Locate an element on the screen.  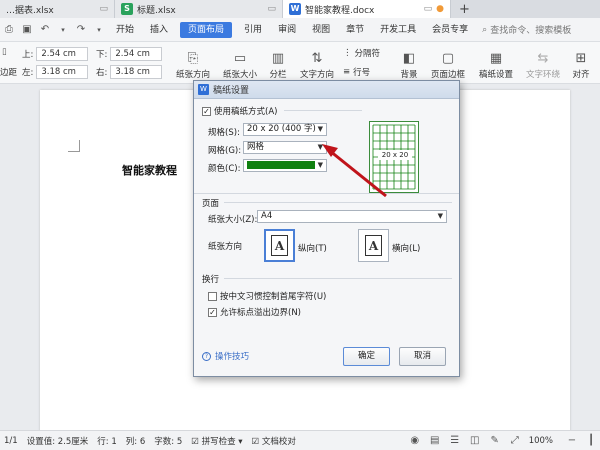
landscape-label: 横向(L) is located at coordinates (406, 249).